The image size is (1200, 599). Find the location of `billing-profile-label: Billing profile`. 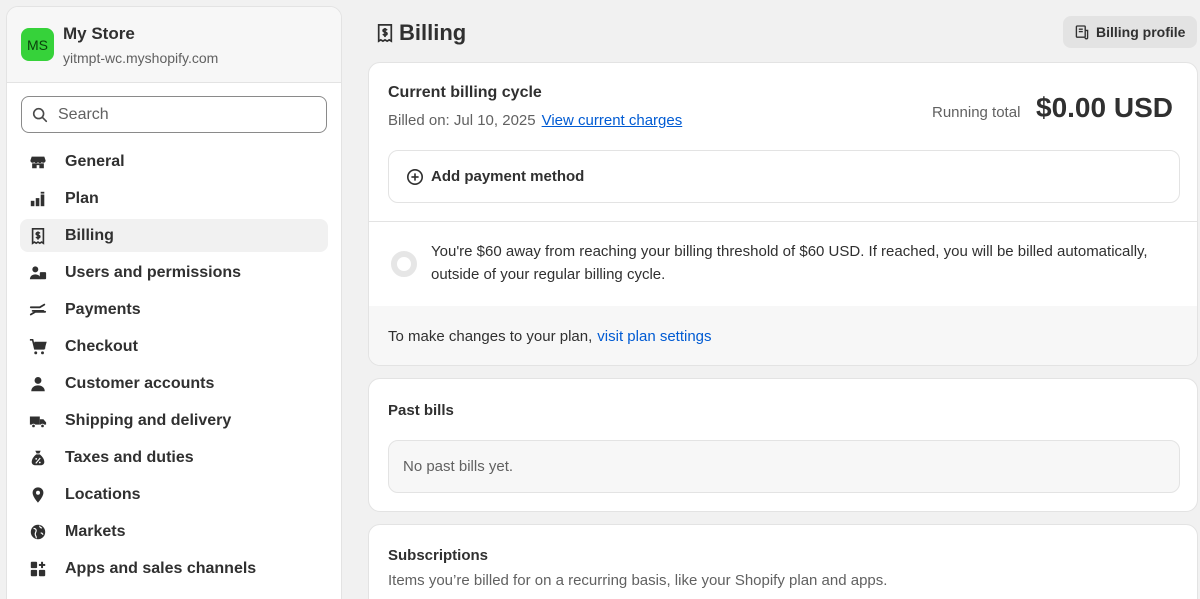

billing-profile-label: Billing profile is located at coordinates (1141, 32).